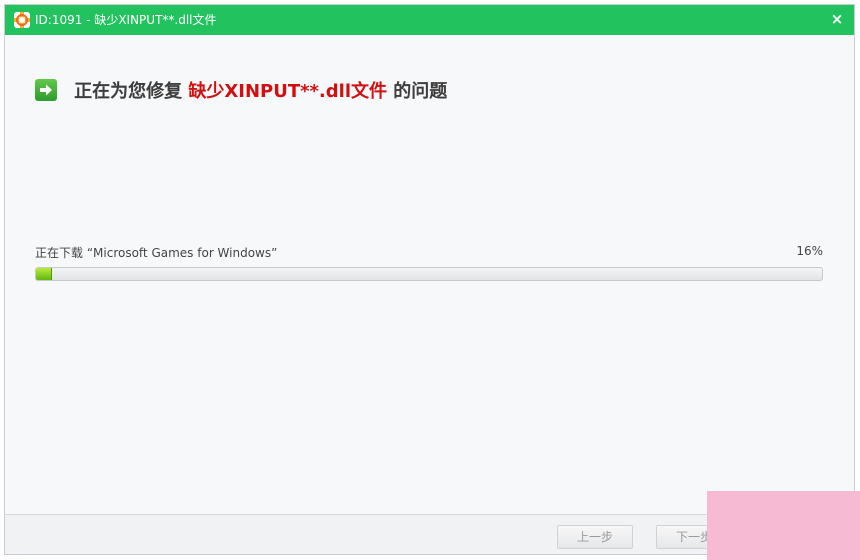 Image resolution: width=860 pixels, height=560 pixels. I want to click on heading-text: 正在为您修复 缺少XINPUT**.dll文件 的问题, so click(260, 90).